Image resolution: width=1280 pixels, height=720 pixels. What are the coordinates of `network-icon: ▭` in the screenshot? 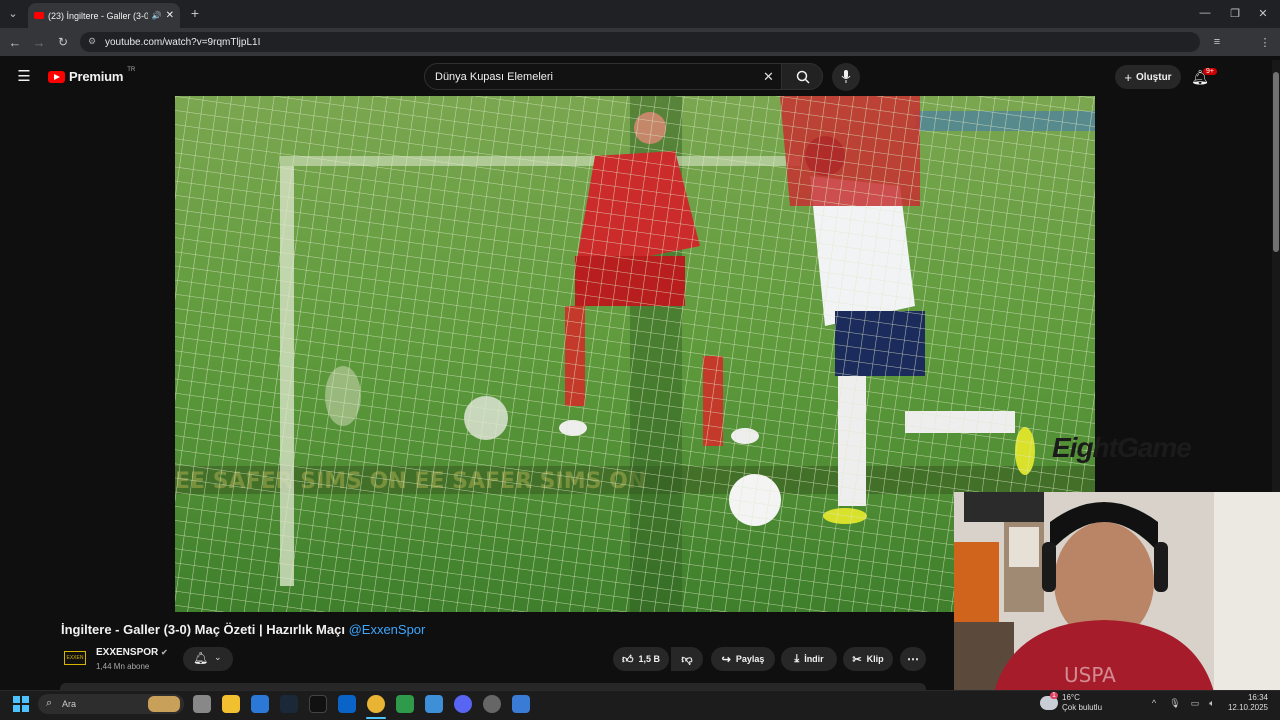 It's located at (1195, 703).